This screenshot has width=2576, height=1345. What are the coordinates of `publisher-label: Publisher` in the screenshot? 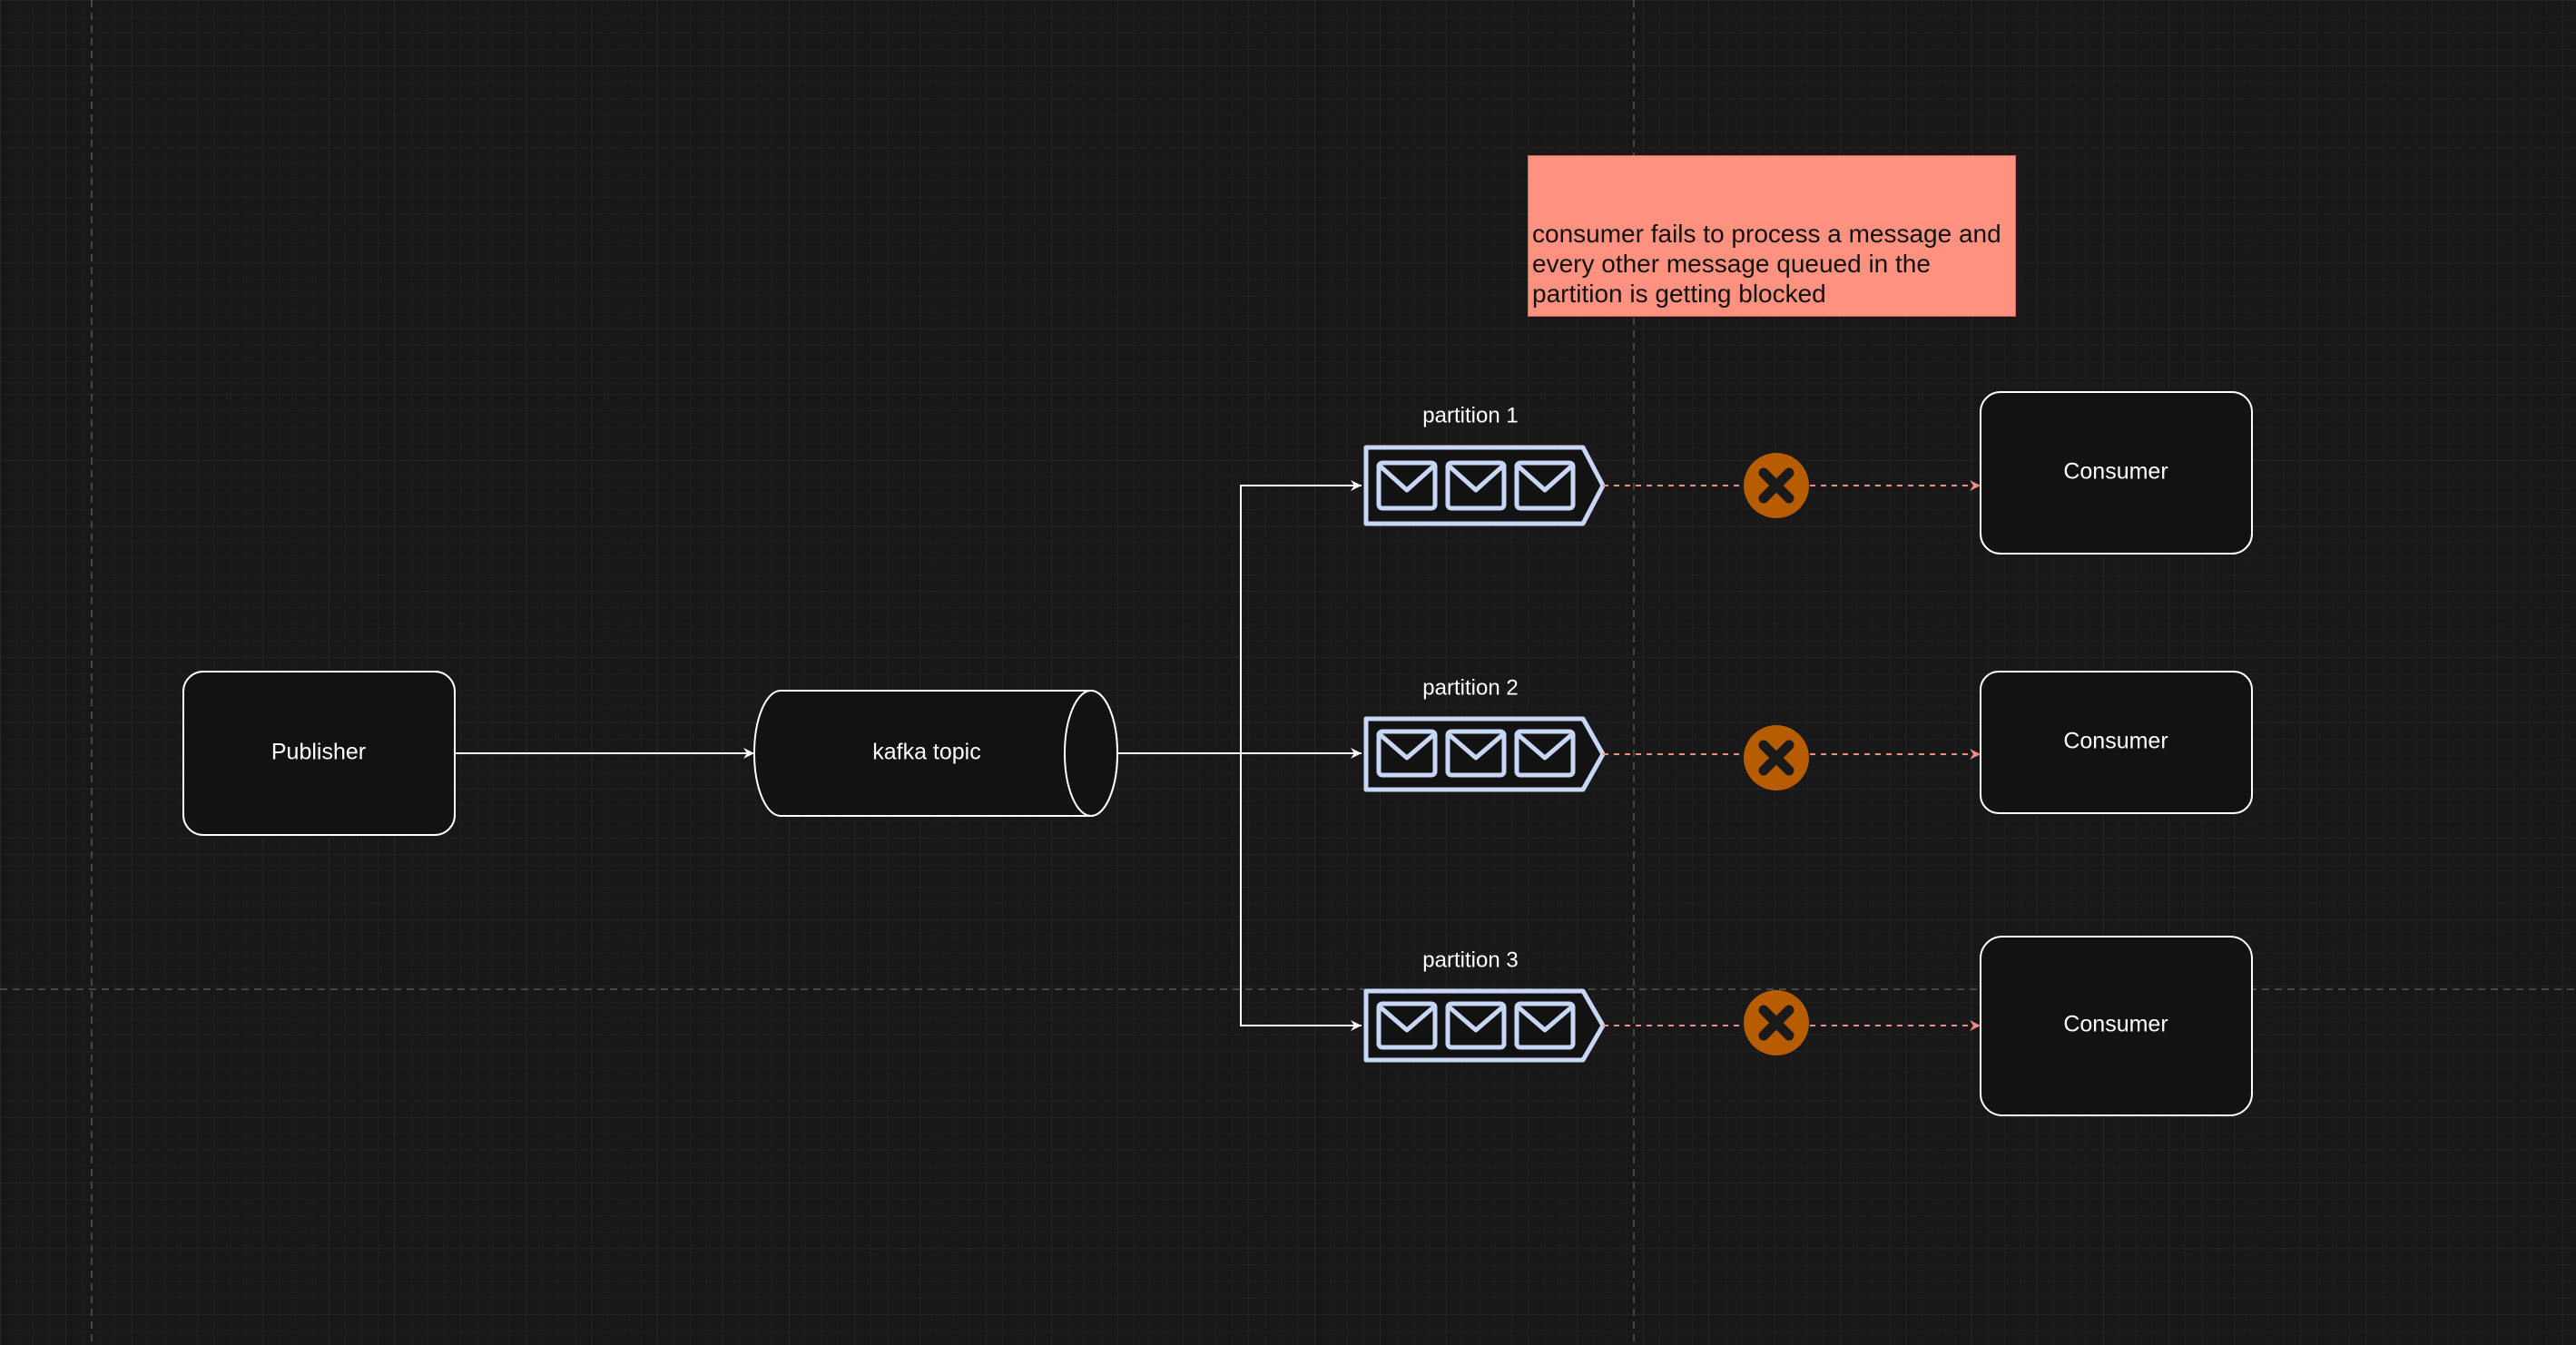 It's located at (318, 752).